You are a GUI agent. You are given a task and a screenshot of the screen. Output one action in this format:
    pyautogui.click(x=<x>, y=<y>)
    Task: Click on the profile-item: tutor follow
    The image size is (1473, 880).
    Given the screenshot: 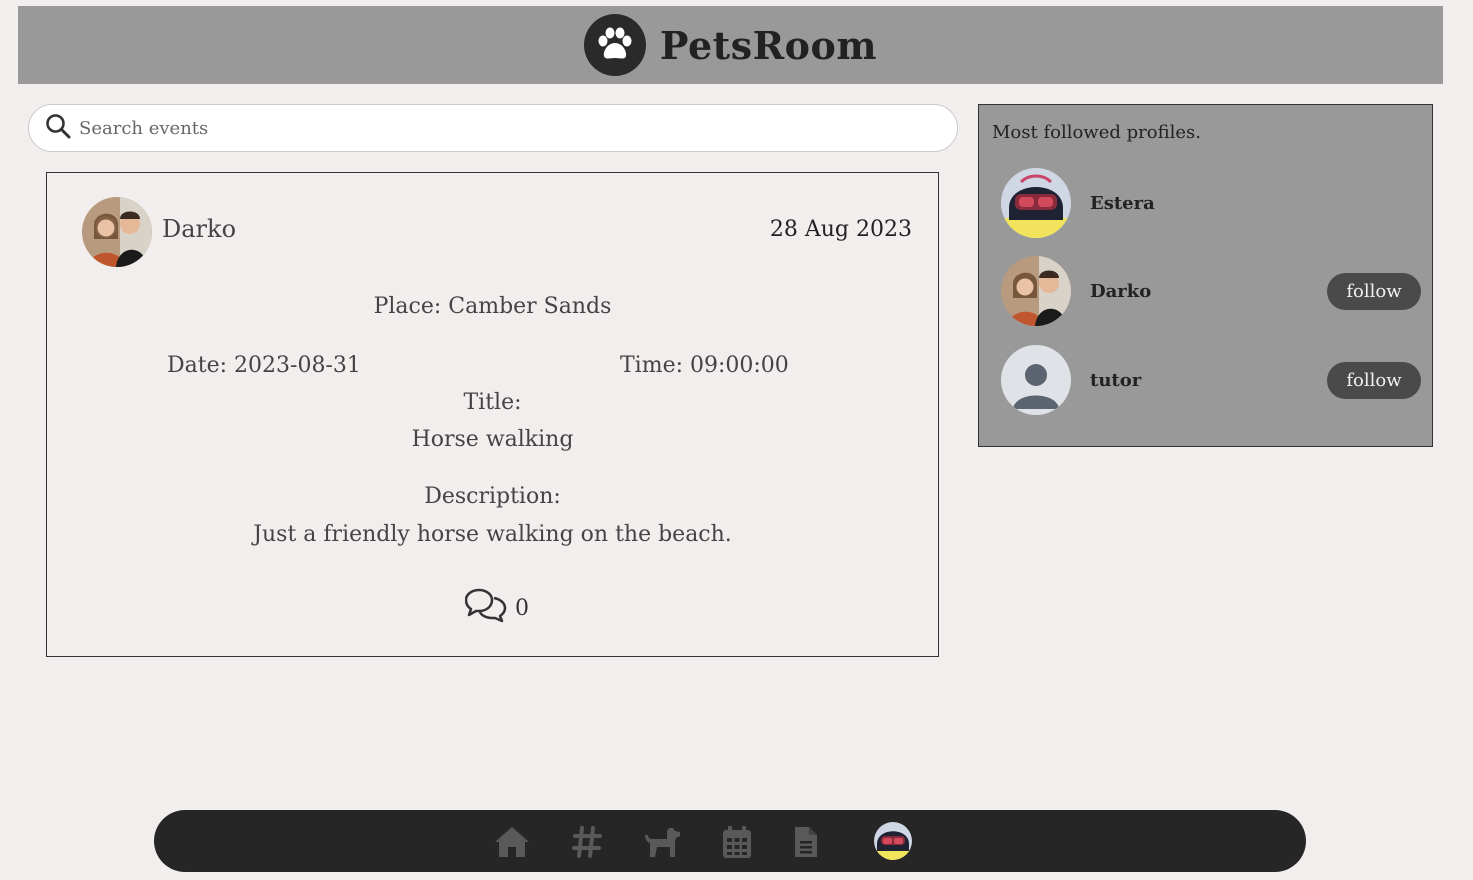 What is the action you would take?
    pyautogui.click(x=1211, y=380)
    